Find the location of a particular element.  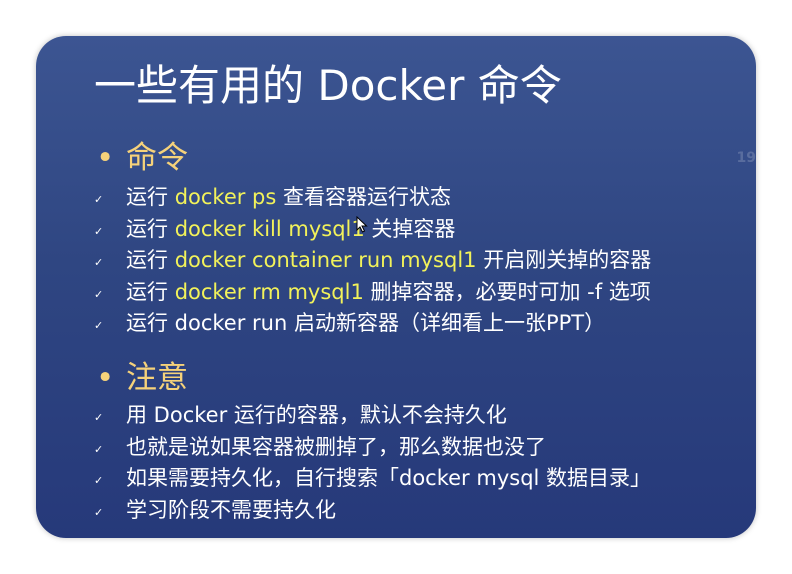

list-item: ✓ 运行 docker run 启动新容器（详细看上一张PPT） is located at coordinates (424, 324).